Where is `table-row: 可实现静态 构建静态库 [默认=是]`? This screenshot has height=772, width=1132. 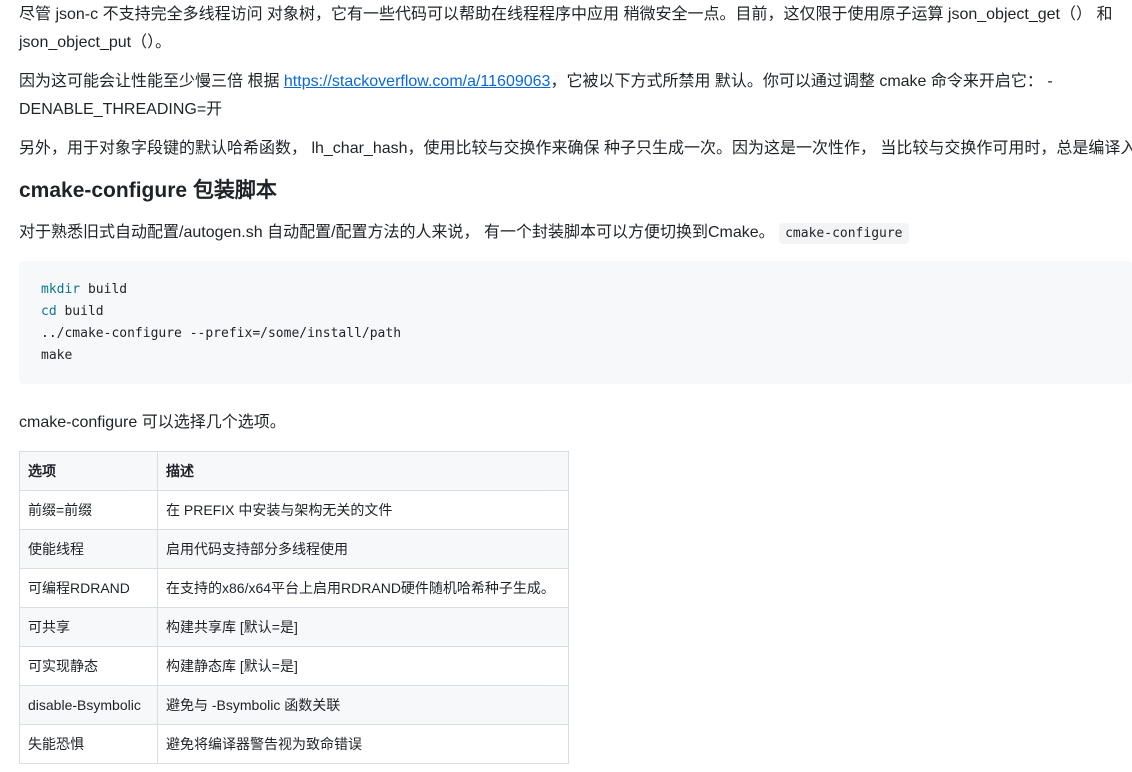
table-row: 可实现静态 构建静态库 [默认=是] is located at coordinates (294, 666).